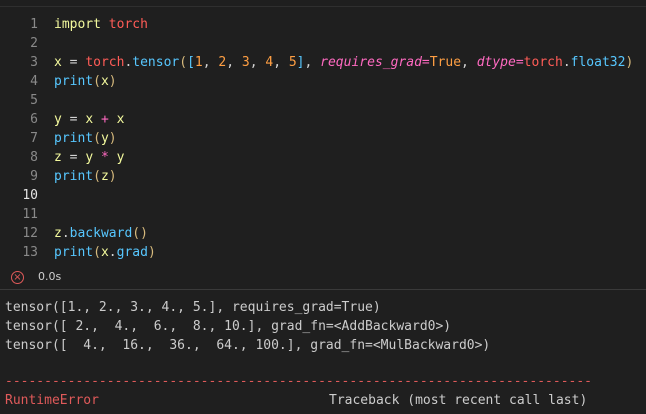 This screenshot has width=646, height=414. I want to click on error-name: RuntimeError, so click(52, 400).